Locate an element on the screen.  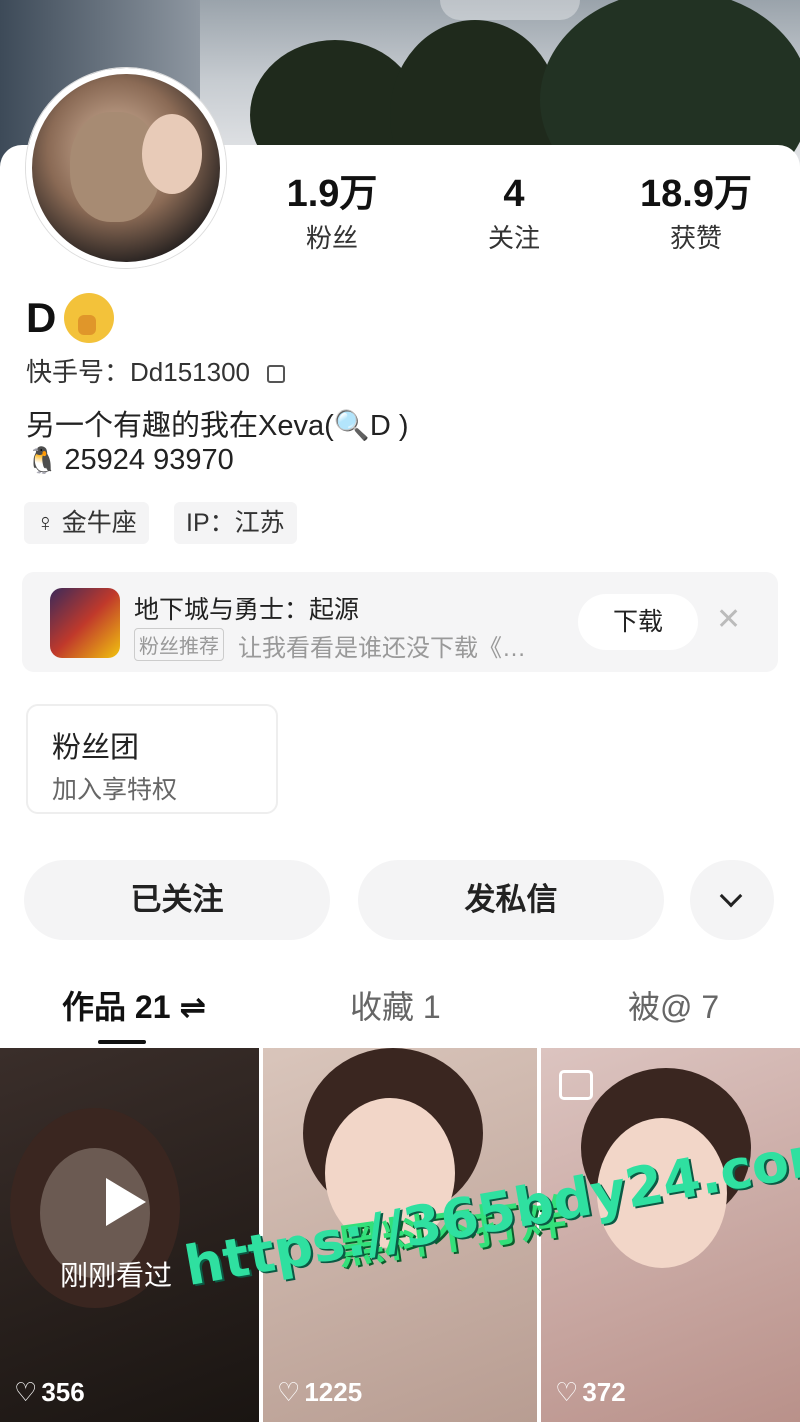
stat-number: 4 is located at coordinates (514, 194).